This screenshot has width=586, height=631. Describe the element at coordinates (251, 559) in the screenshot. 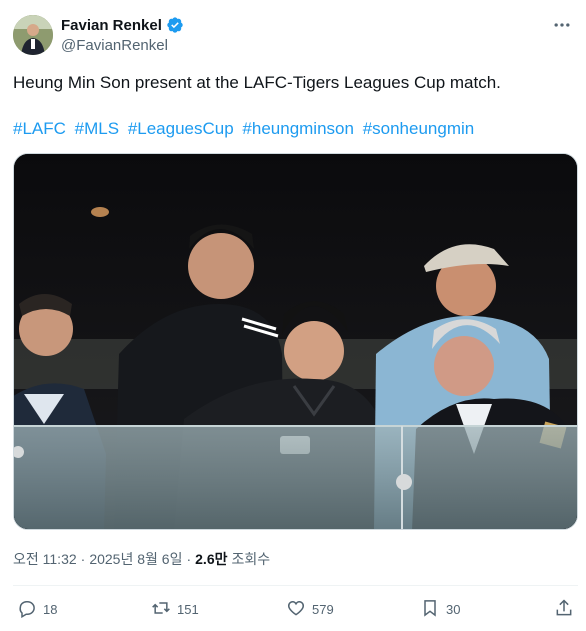

I see `views-label: 조회수` at that location.